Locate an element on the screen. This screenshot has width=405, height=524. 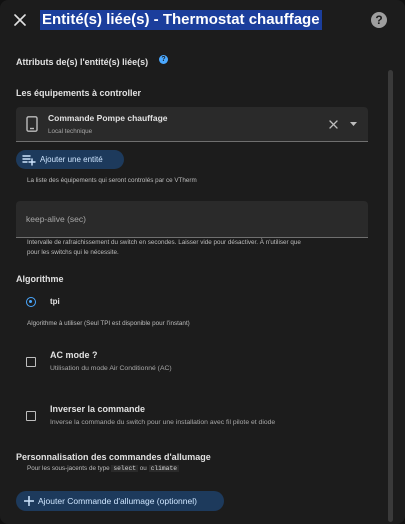
ac-mode-label: AC mode ? is located at coordinates (74, 355).